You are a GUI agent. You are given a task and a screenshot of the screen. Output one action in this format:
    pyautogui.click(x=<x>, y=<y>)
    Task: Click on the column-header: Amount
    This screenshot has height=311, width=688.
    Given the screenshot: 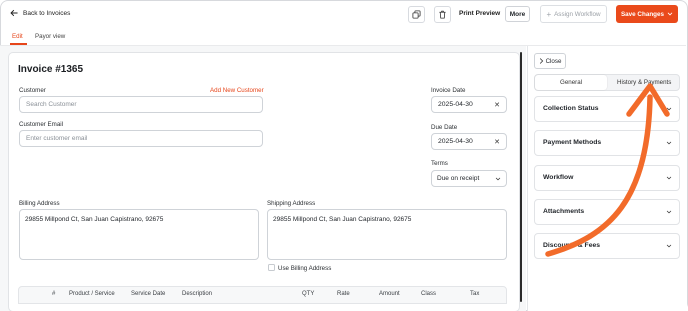 What is the action you would take?
    pyautogui.click(x=389, y=294)
    